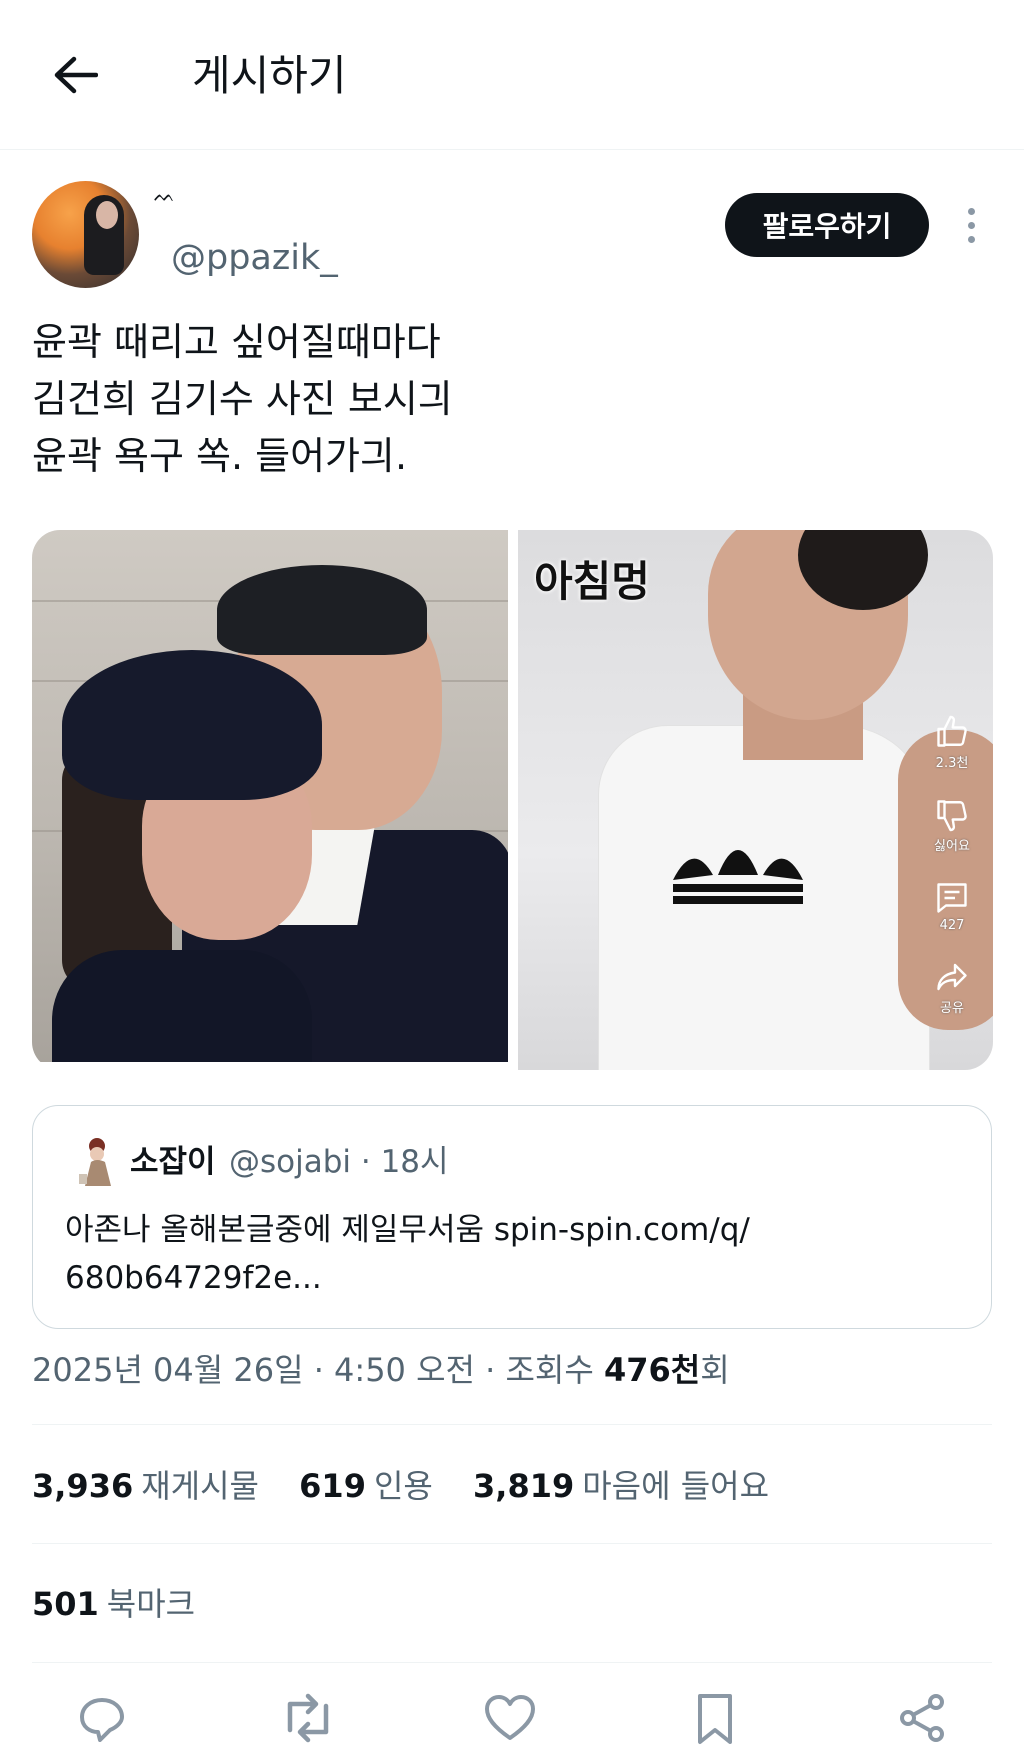 The width and height of the screenshot is (1024, 1750). I want to click on video-comments: 427, so click(952, 906).